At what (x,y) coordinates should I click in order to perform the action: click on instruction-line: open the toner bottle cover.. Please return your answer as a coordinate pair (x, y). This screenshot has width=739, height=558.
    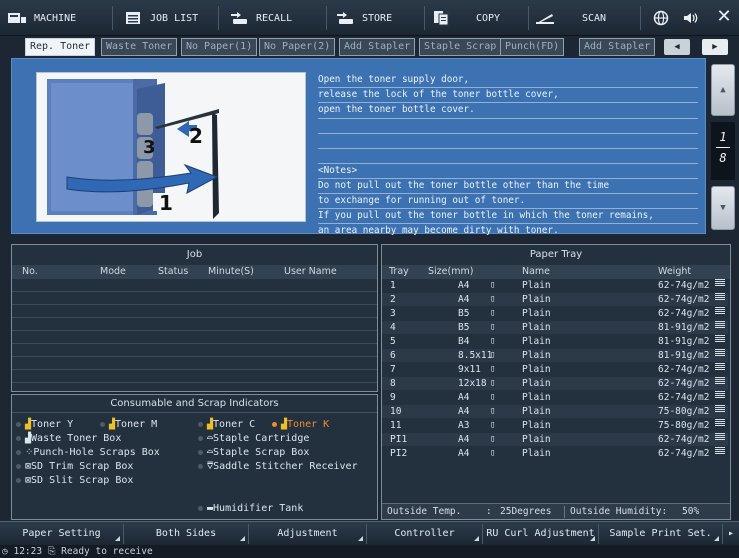
    Looking at the image, I should click on (396, 110).